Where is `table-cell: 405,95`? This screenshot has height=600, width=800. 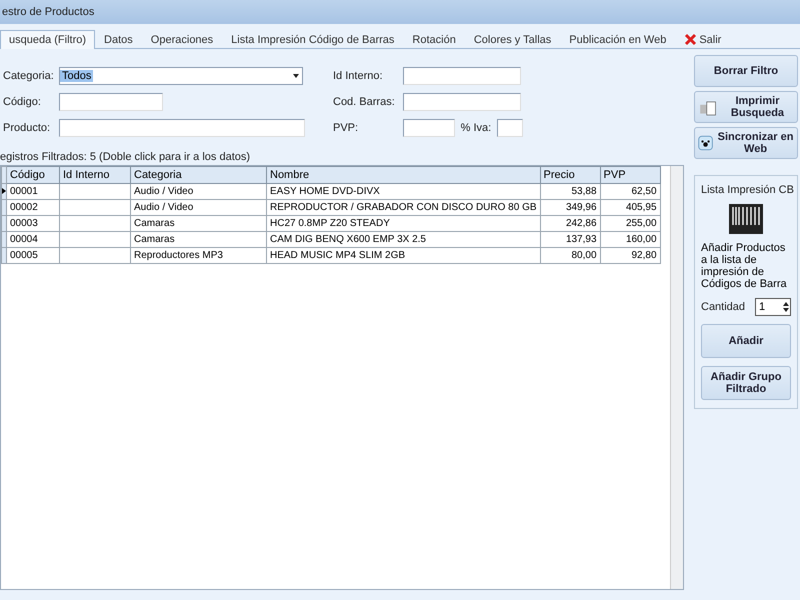
table-cell: 405,95 is located at coordinates (630, 208).